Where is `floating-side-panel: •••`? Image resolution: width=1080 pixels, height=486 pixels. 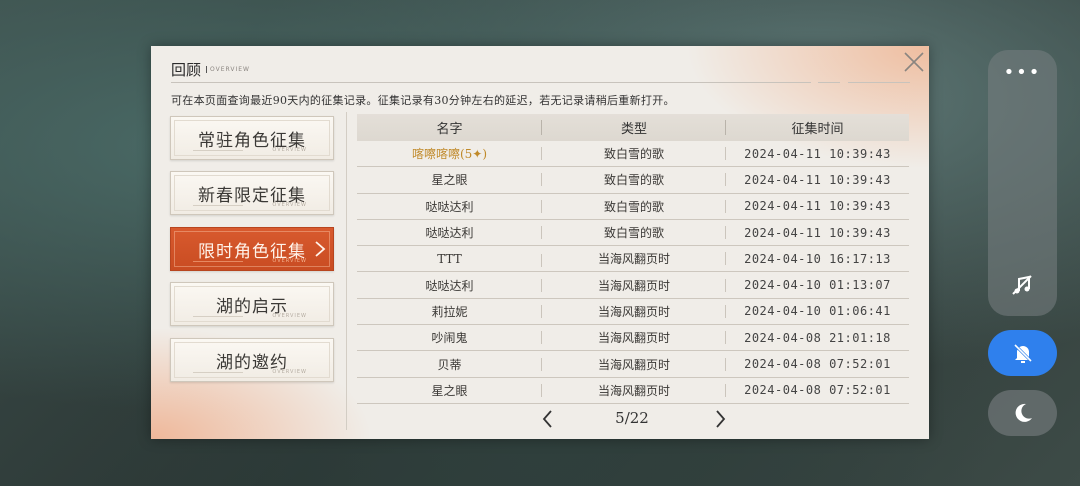
floating-side-panel: ••• is located at coordinates (1022, 183).